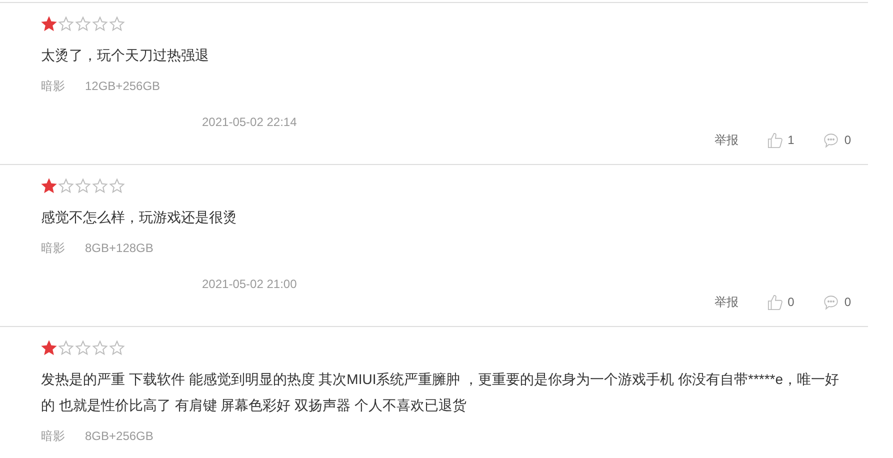 Image resolution: width=893 pixels, height=458 pixels. What do you see at coordinates (119, 436) in the screenshot?
I see `storage-variant: 8GB+256GB` at bounding box center [119, 436].